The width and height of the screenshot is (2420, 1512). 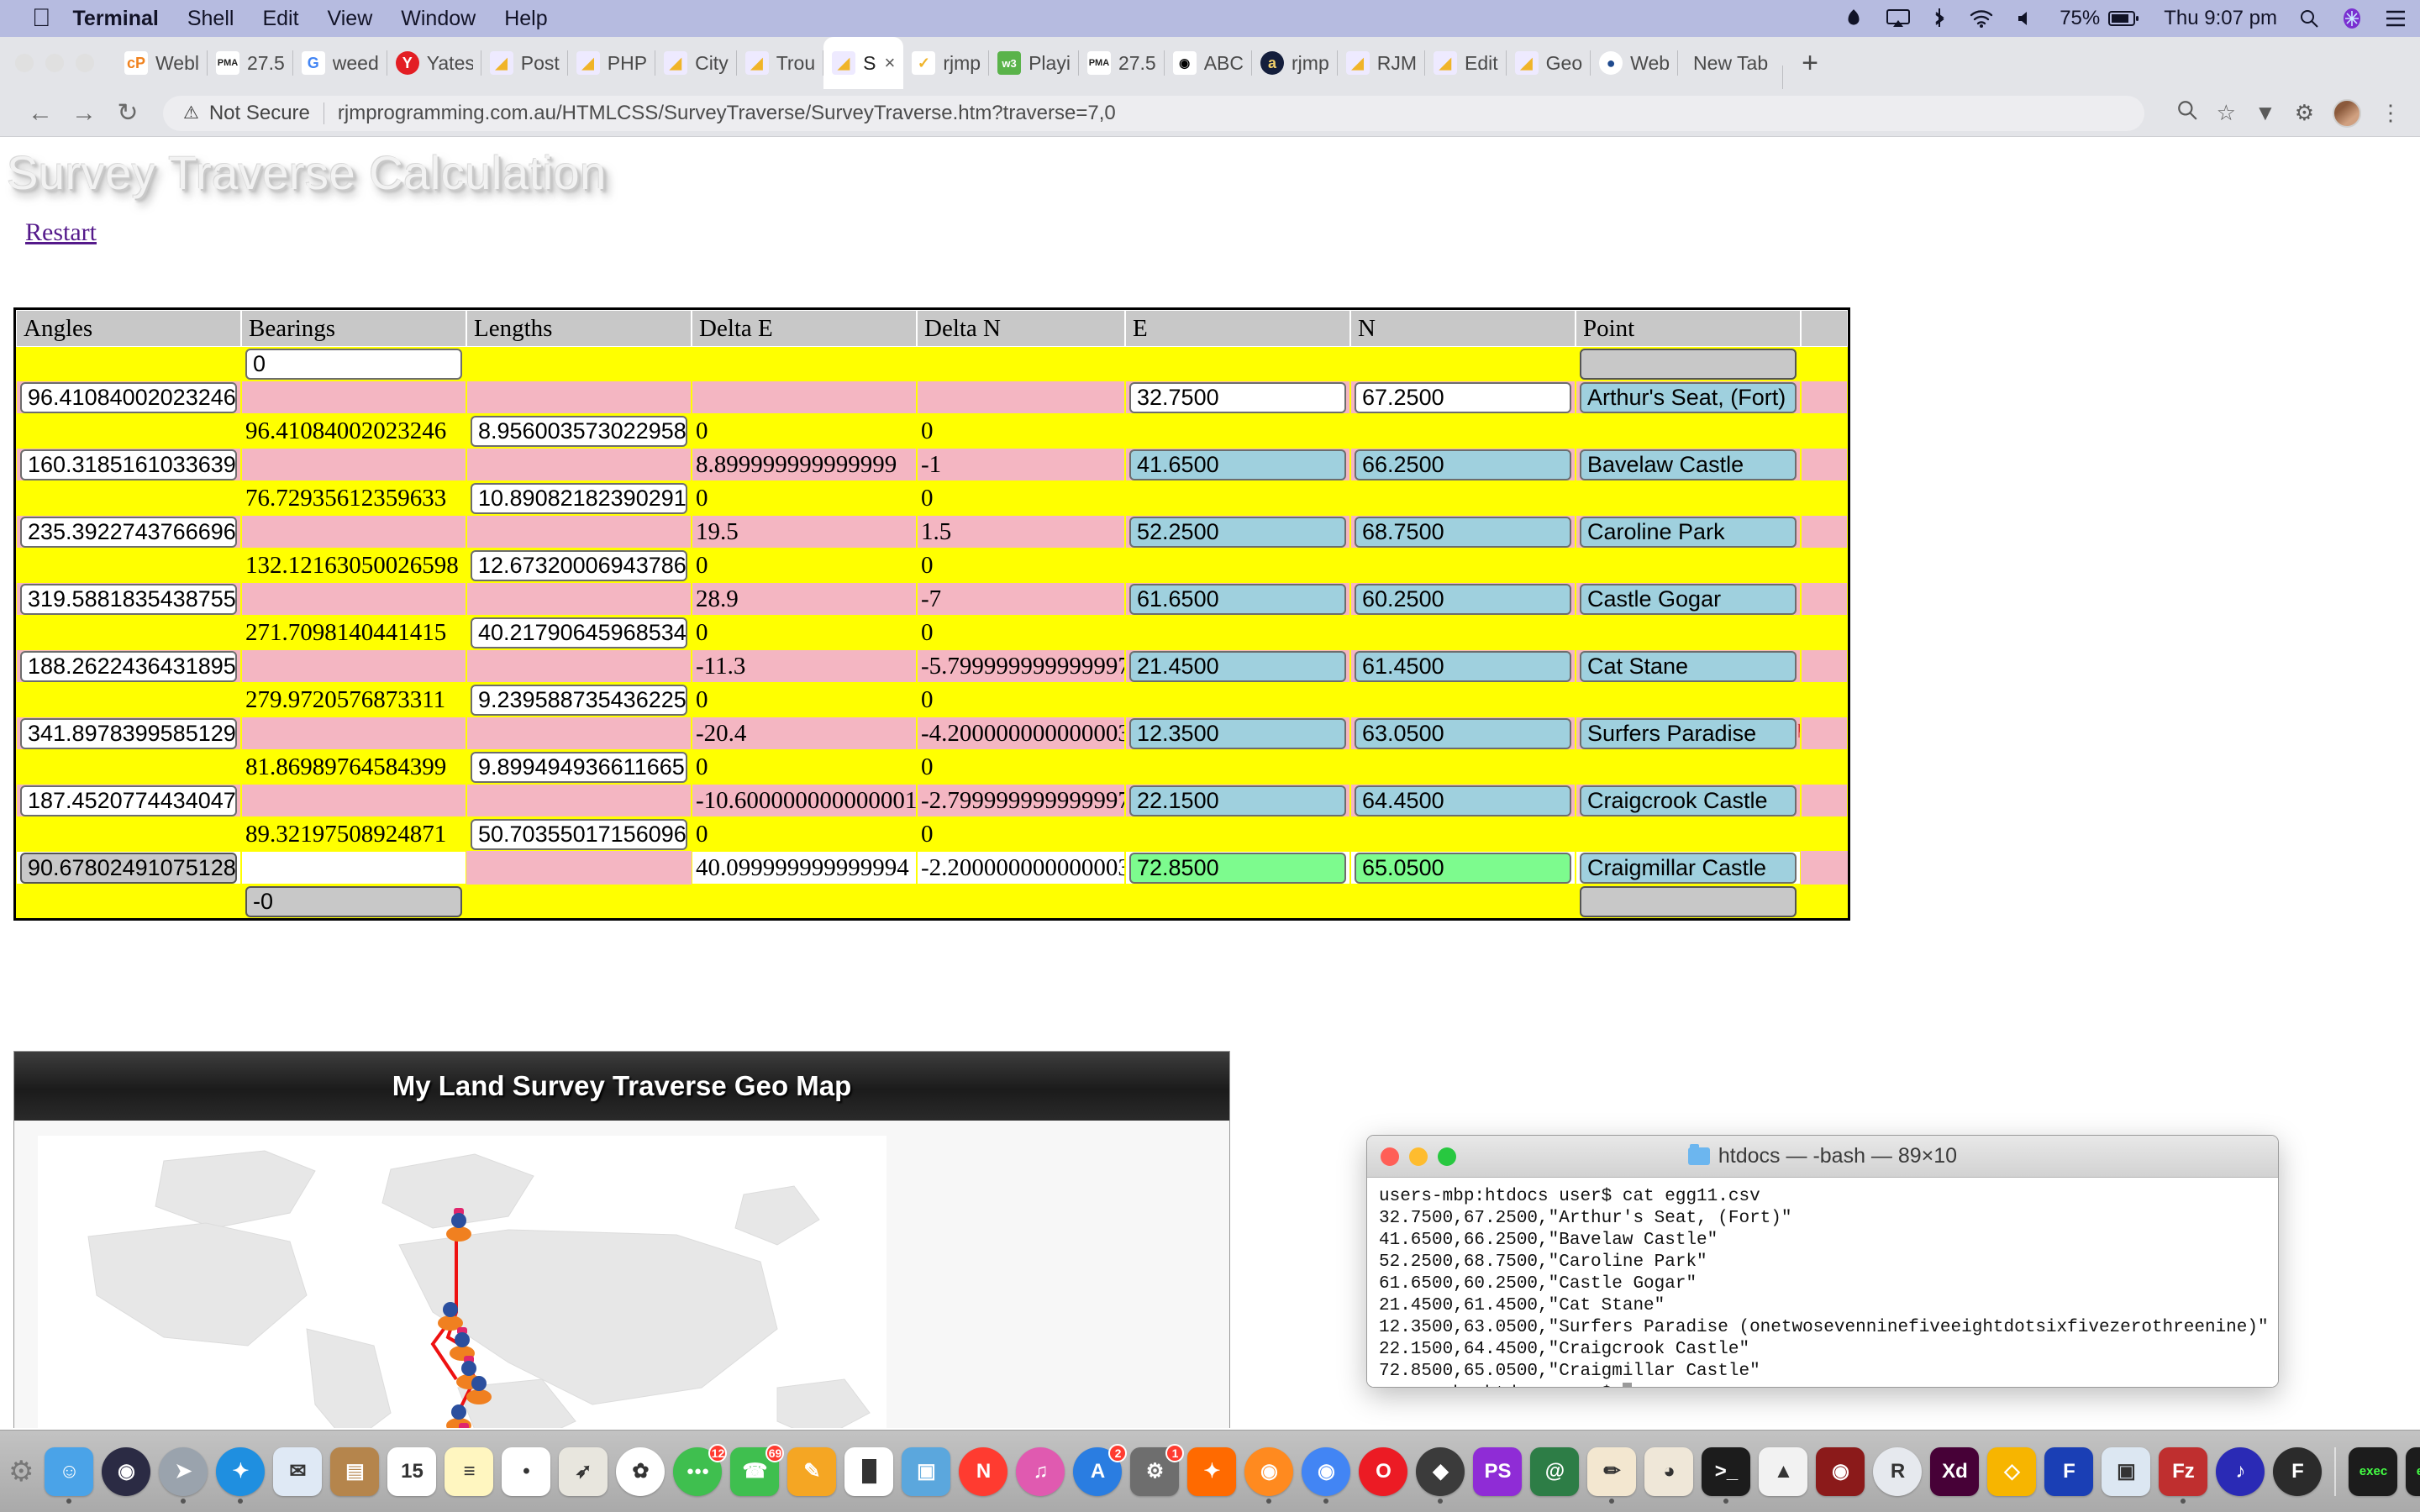 What do you see at coordinates (1237, 532) in the screenshot?
I see `e-input: 52.2500` at bounding box center [1237, 532].